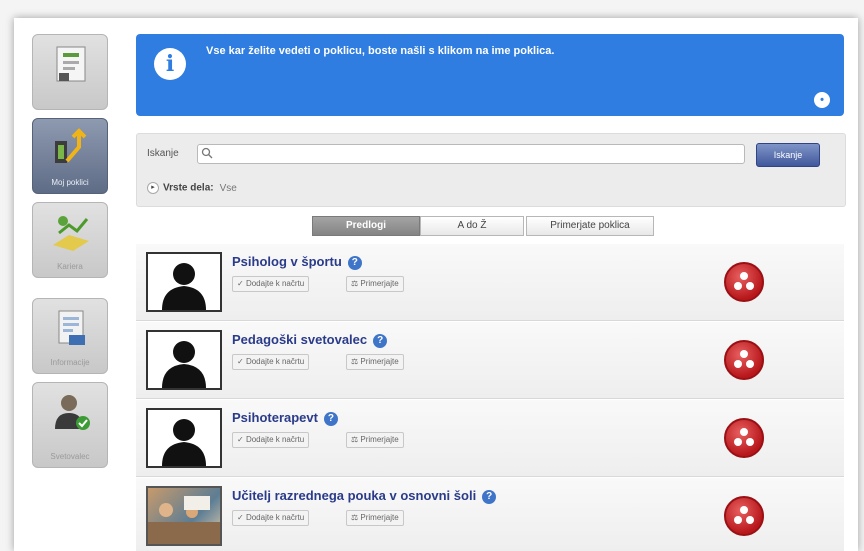  What do you see at coordinates (71, 64) in the screenshot?
I see `clipboard-icon` at bounding box center [71, 64].